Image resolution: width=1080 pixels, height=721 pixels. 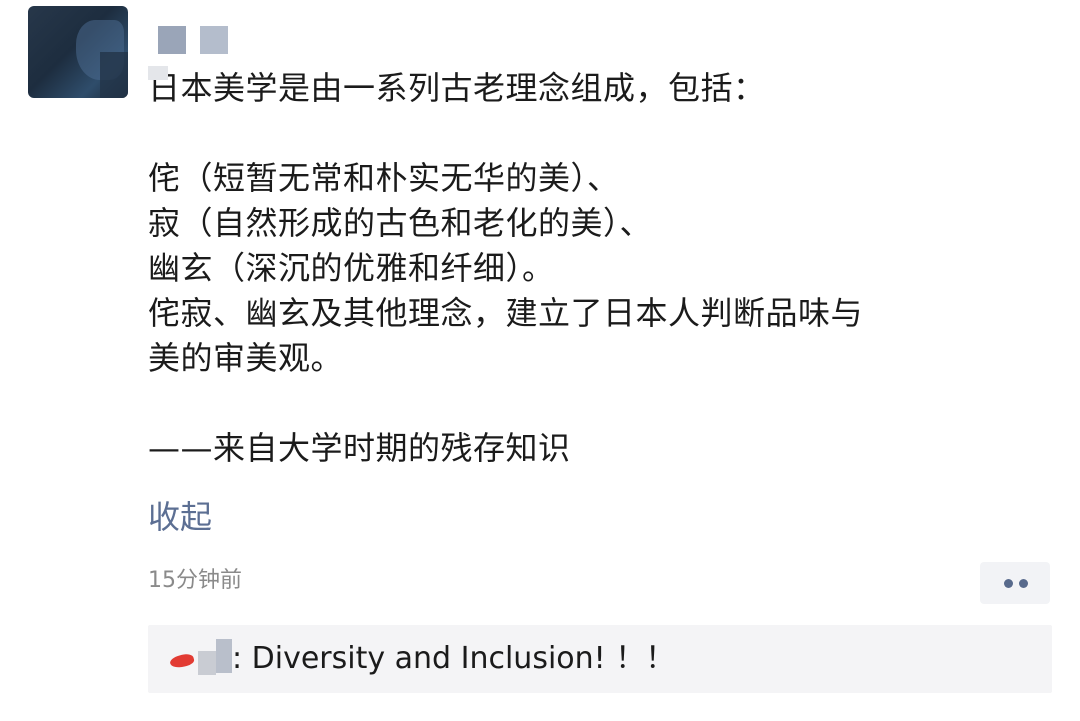 I want to click on avatar-image-blur, so click(x=114, y=75).